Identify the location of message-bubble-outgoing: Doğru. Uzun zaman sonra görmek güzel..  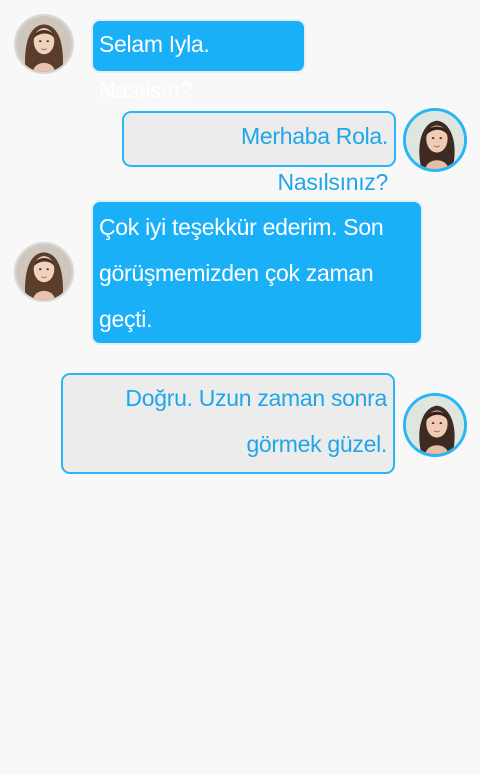
(228, 423).